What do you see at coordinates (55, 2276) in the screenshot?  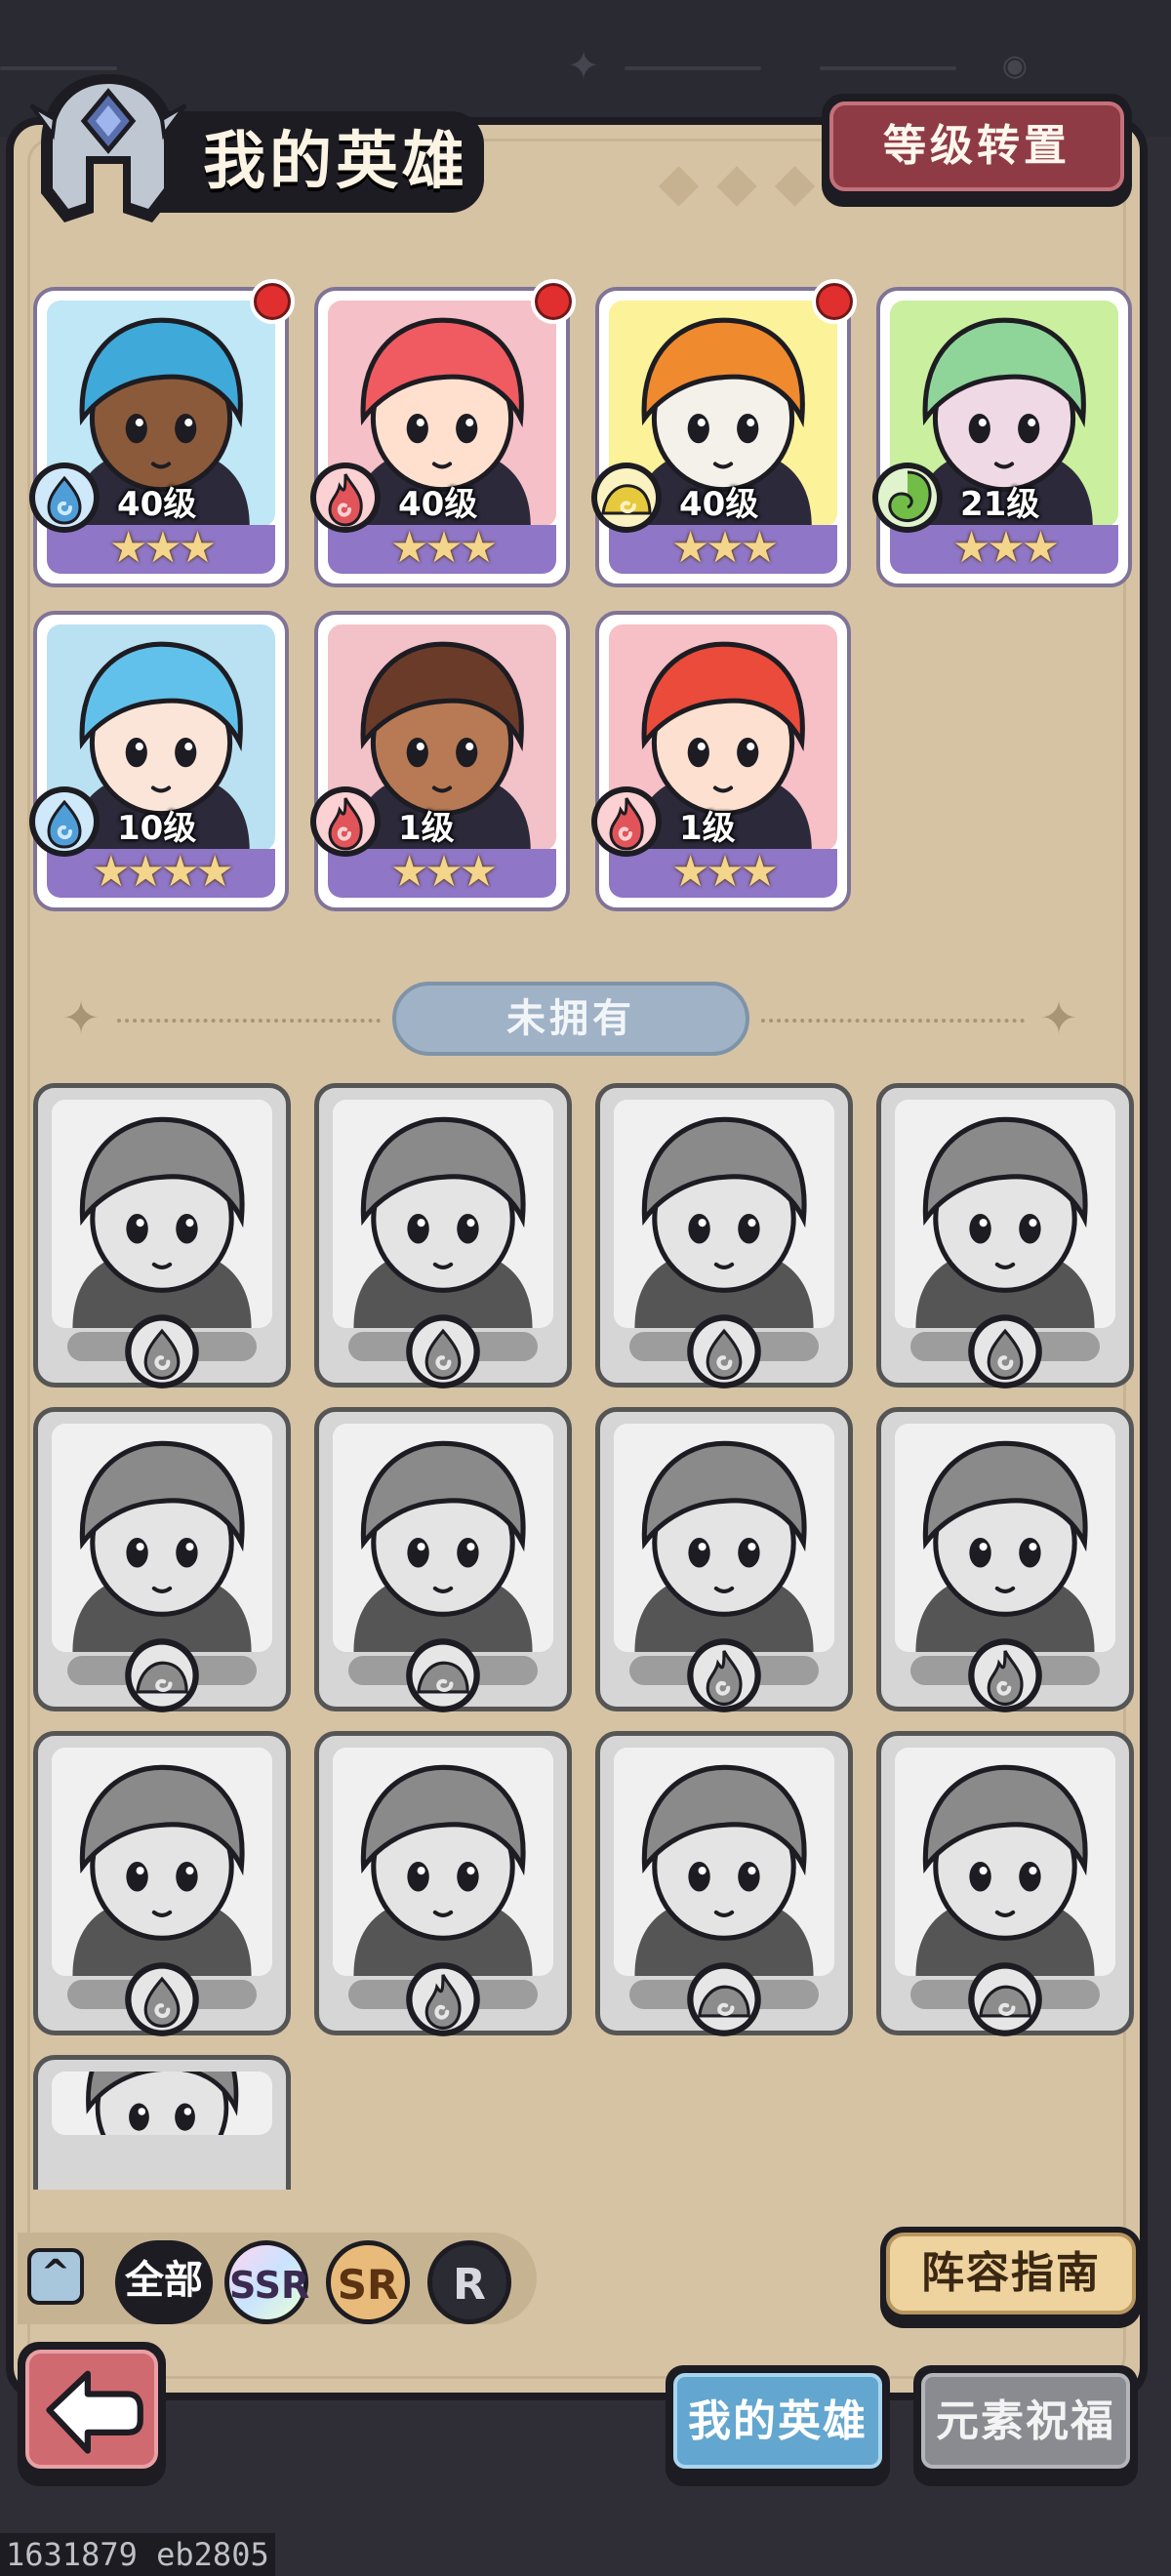 I see `chevron-up-icon: ^` at bounding box center [55, 2276].